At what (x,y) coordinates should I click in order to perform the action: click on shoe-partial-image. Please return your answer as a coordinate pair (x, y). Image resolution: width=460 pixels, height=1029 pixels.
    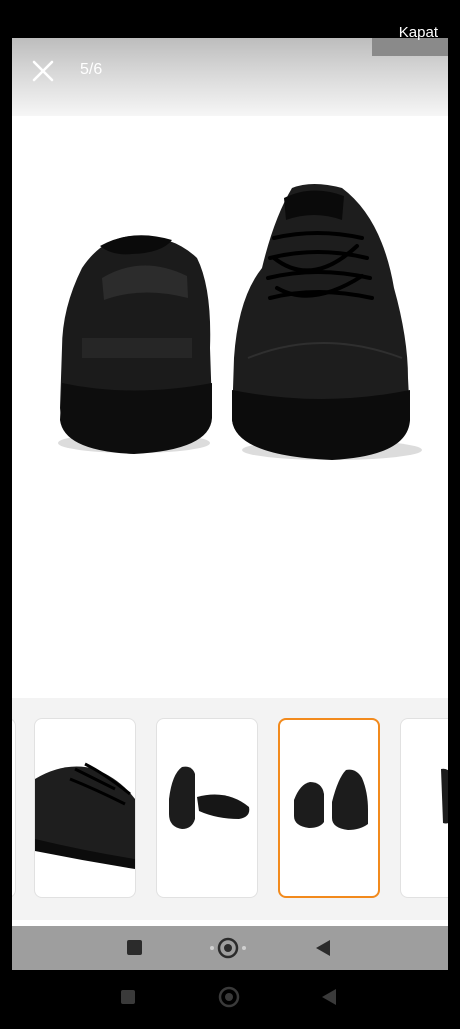
    Looking at the image, I should click on (444, 796).